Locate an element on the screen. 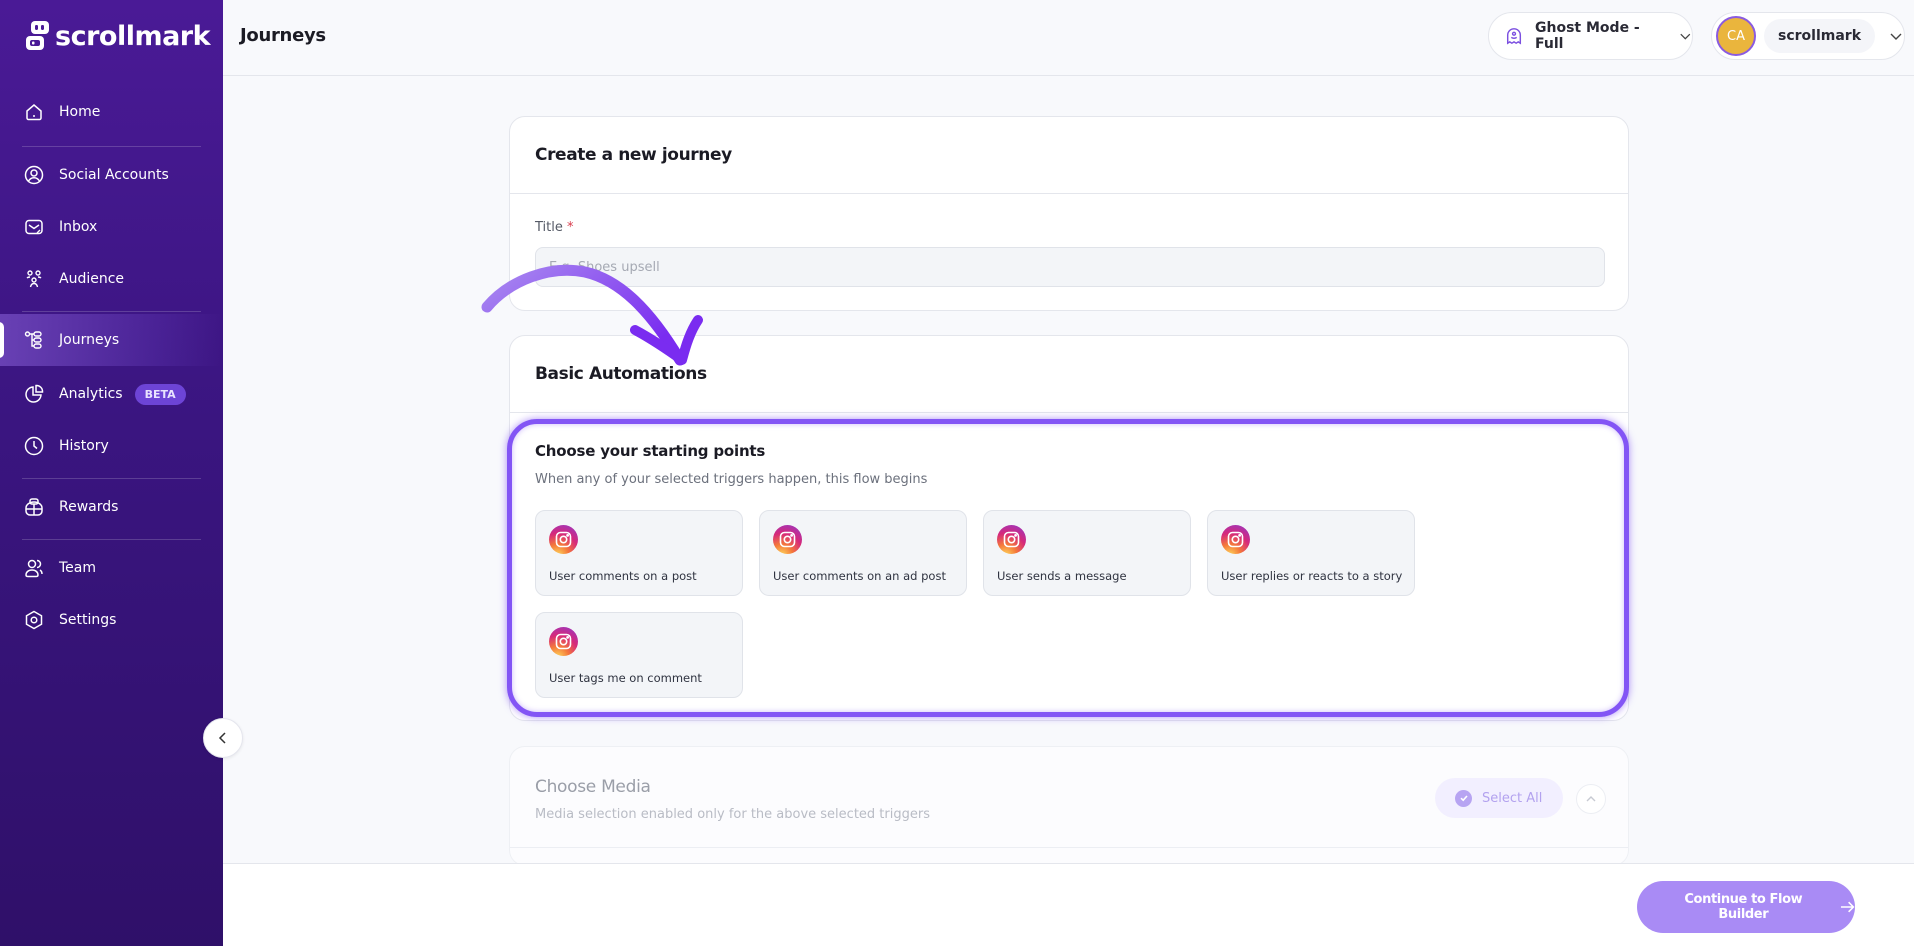 This screenshot has height=946, width=1914. ghost-mode-dropdown: Ghost Mode - Full is located at coordinates (1590, 36).